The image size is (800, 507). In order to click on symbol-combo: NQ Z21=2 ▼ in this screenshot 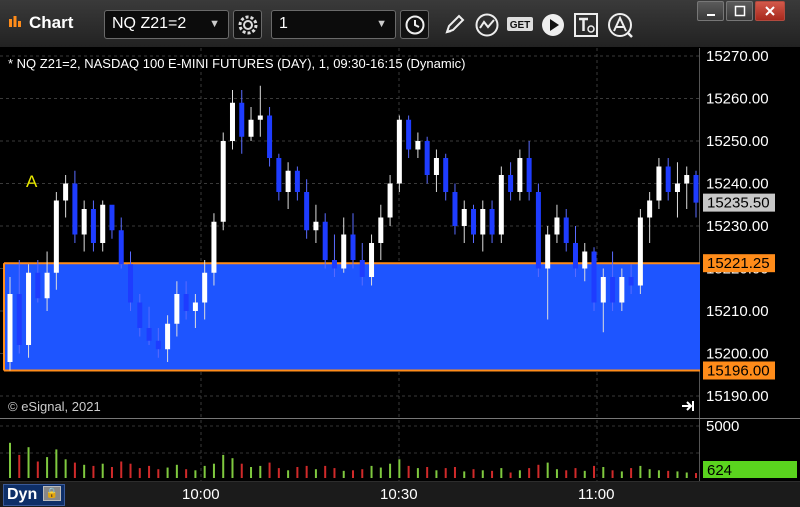, I will do `click(166, 24)`.